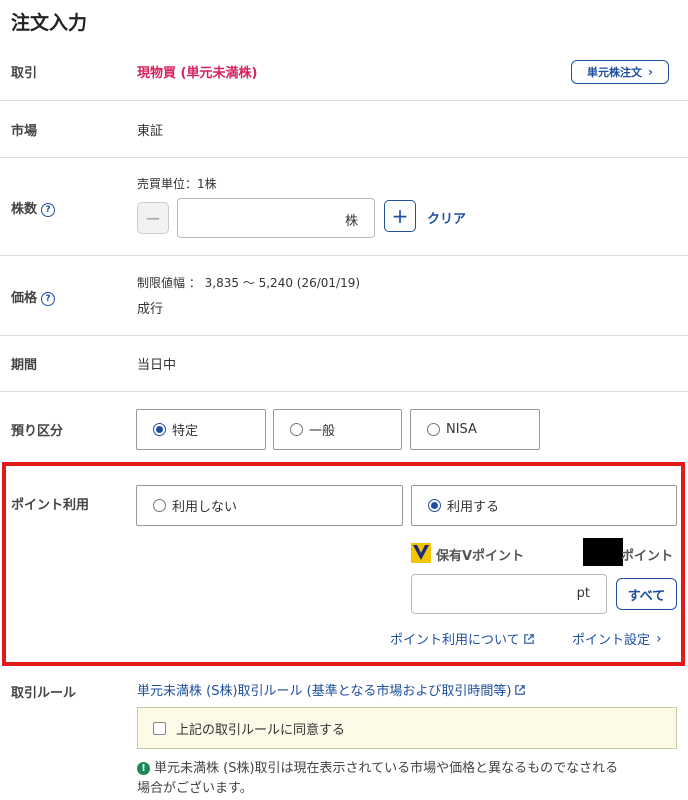  Describe the element at coordinates (157, 365) in the screenshot. I see `period-value: 当日中` at that location.